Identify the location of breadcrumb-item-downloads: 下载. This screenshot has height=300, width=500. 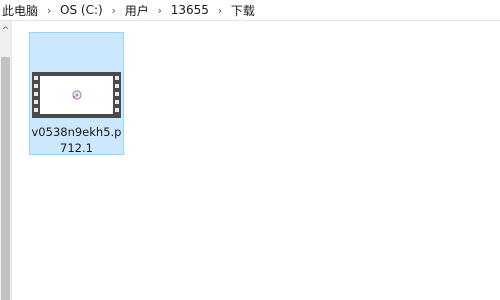
(243, 10).